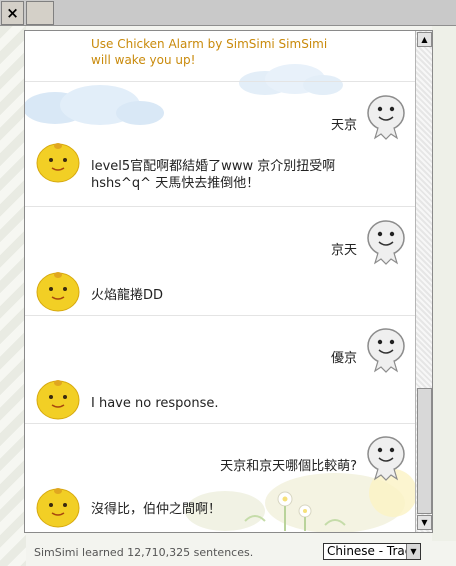 The image size is (456, 566). I want to click on scroll-down-button: ▼, so click(424, 522).